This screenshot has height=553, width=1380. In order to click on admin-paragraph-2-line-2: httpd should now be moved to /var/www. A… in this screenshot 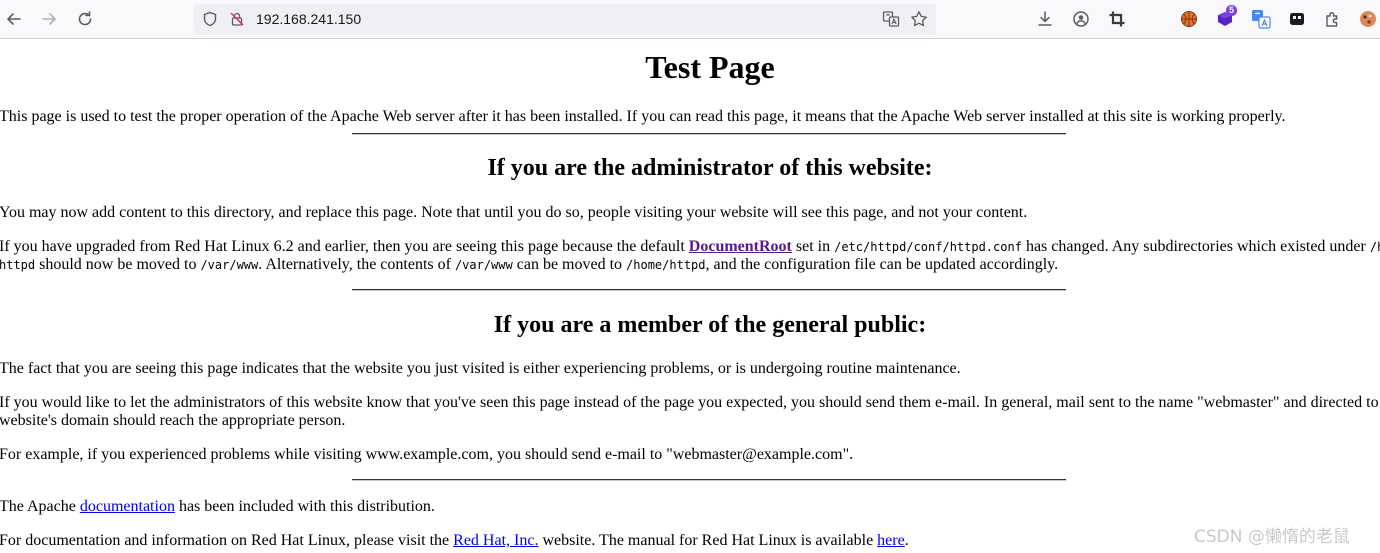, I will do `click(529, 265)`.